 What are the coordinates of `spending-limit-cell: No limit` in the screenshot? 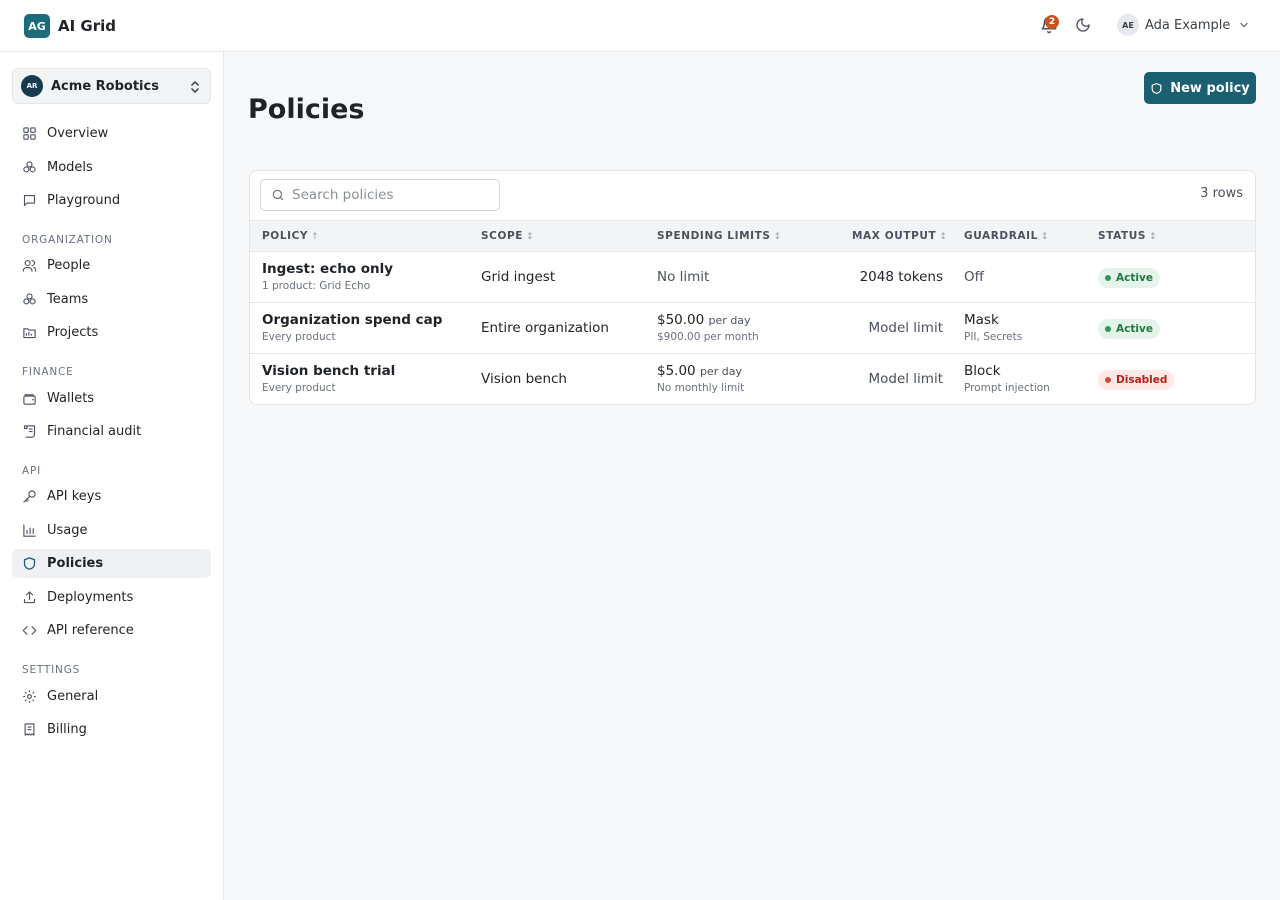 It's located at (683, 277).